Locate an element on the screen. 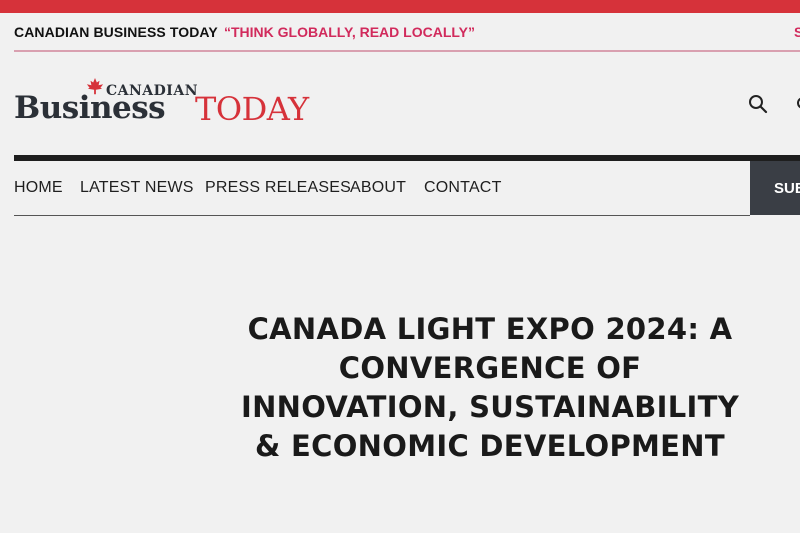 The width and height of the screenshot is (800, 533). site-logo: CANADIAN Business TODAY is located at coordinates (179, 104).